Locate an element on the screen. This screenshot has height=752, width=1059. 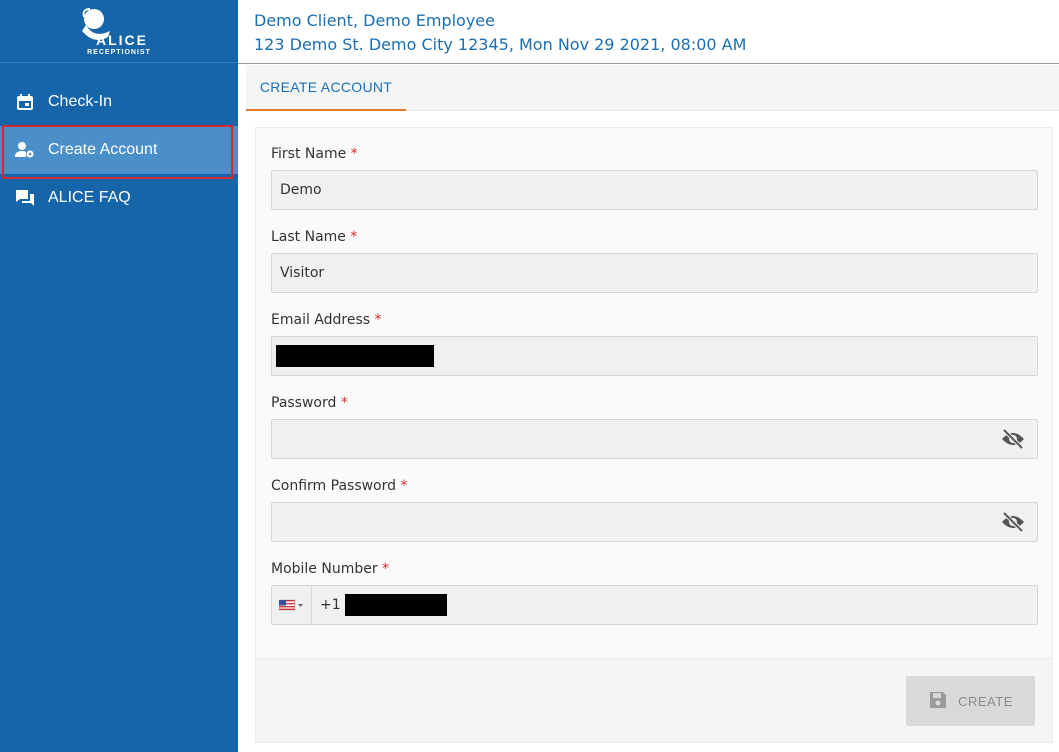
create-button: CREATE is located at coordinates (970, 701).